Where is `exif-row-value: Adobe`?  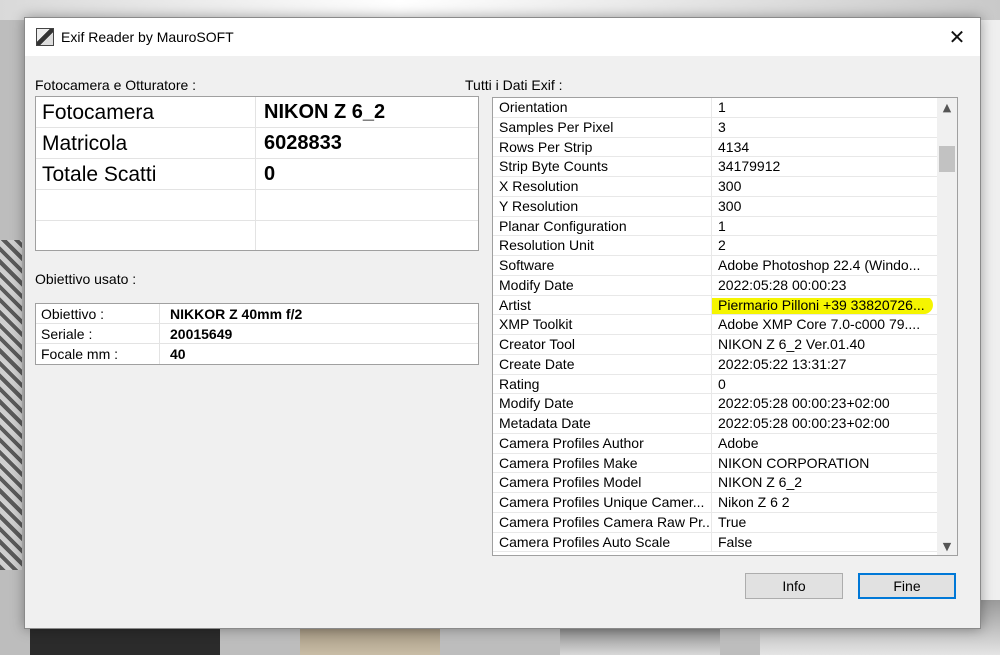
exif-row-value: Adobe is located at coordinates (738, 442).